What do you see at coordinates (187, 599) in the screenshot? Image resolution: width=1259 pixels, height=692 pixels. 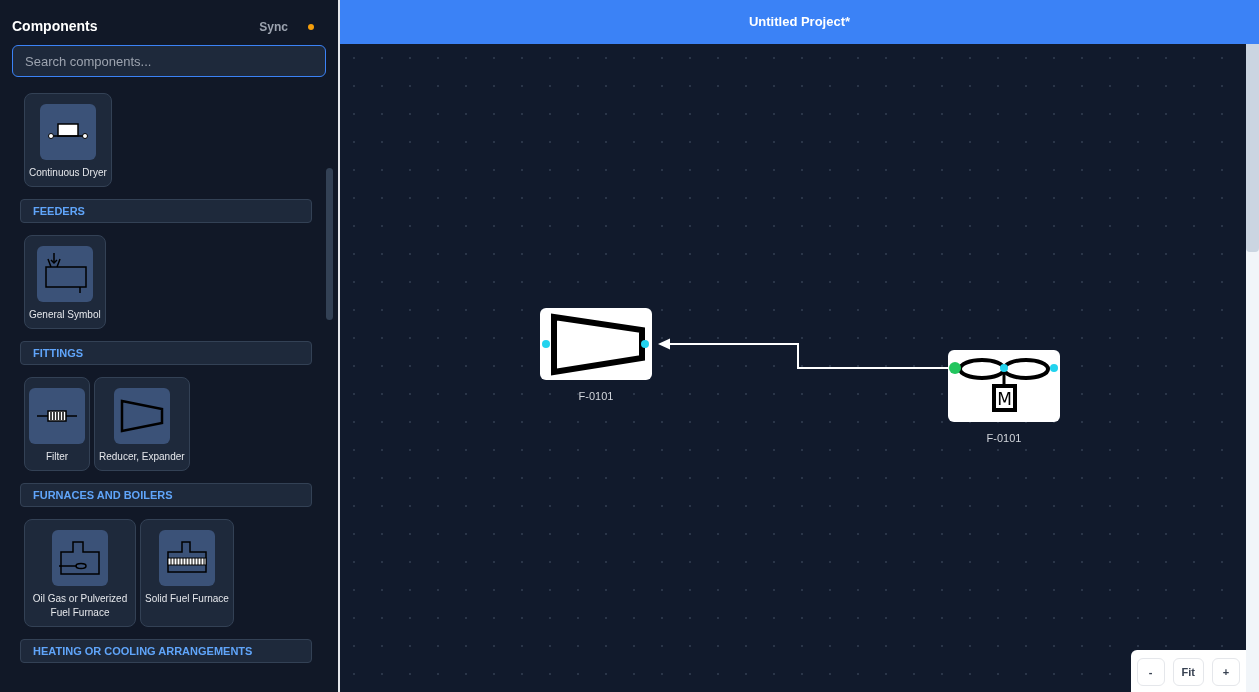 I see `component-label: Solid Fuel Furnace` at bounding box center [187, 599].